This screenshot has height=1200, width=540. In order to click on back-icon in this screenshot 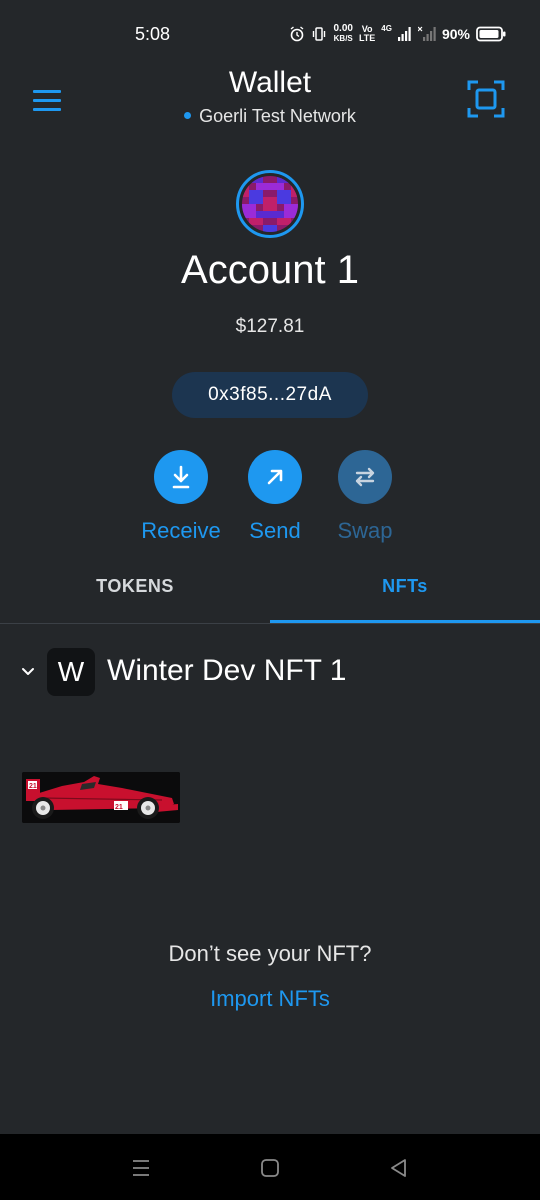, I will do `click(399, 1168)`.